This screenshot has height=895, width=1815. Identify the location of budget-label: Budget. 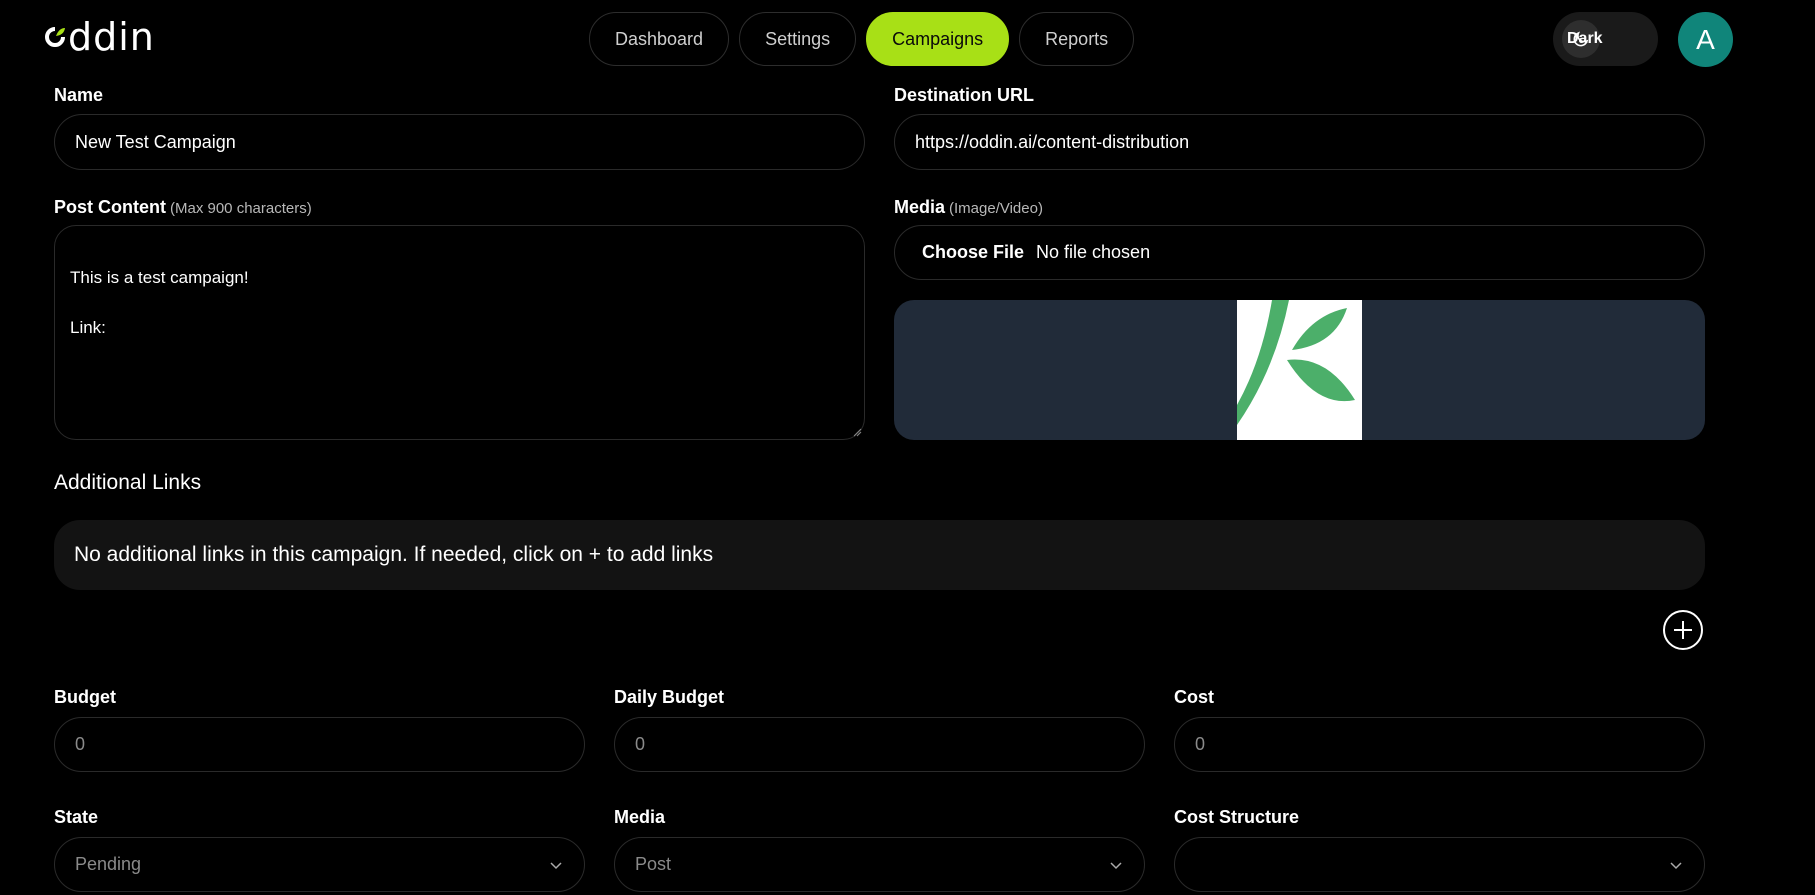
(85, 697).